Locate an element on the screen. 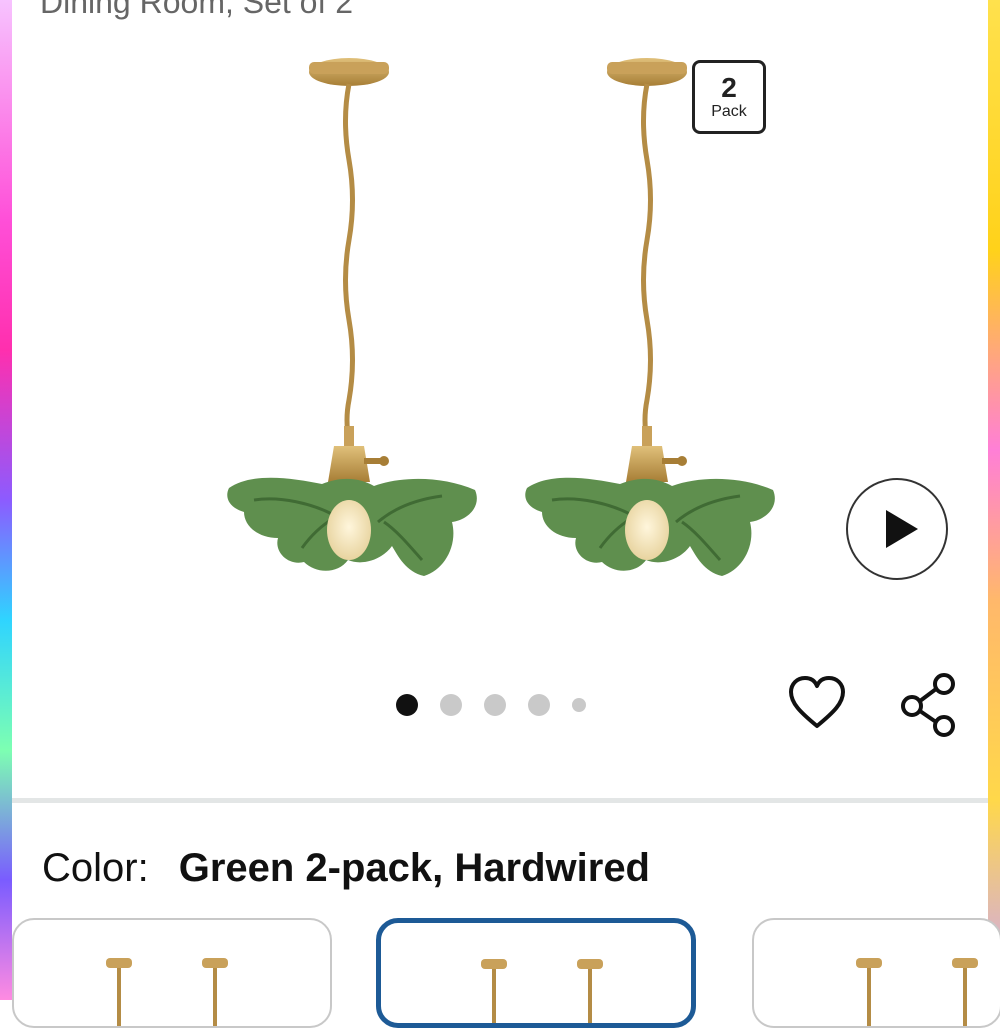  carousel-dots is located at coordinates (491, 705).